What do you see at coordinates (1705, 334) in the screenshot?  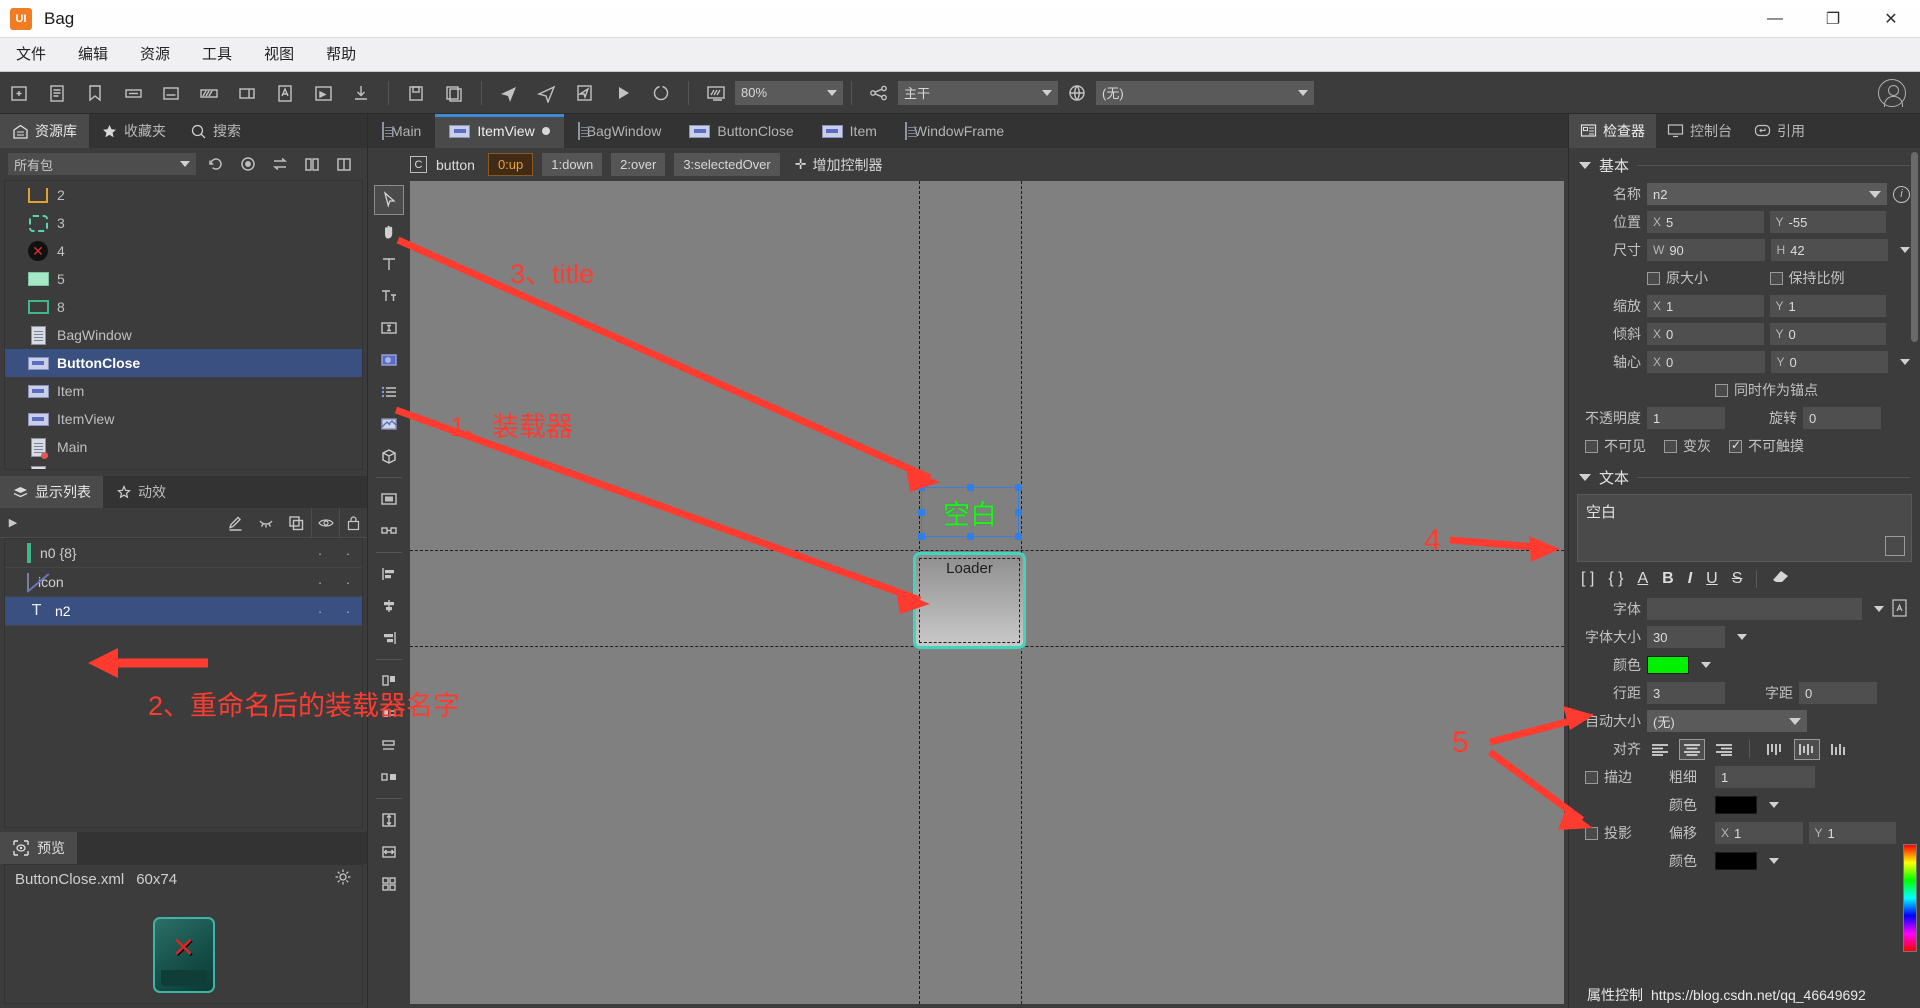 I see `skew-x-input: X 0` at bounding box center [1705, 334].